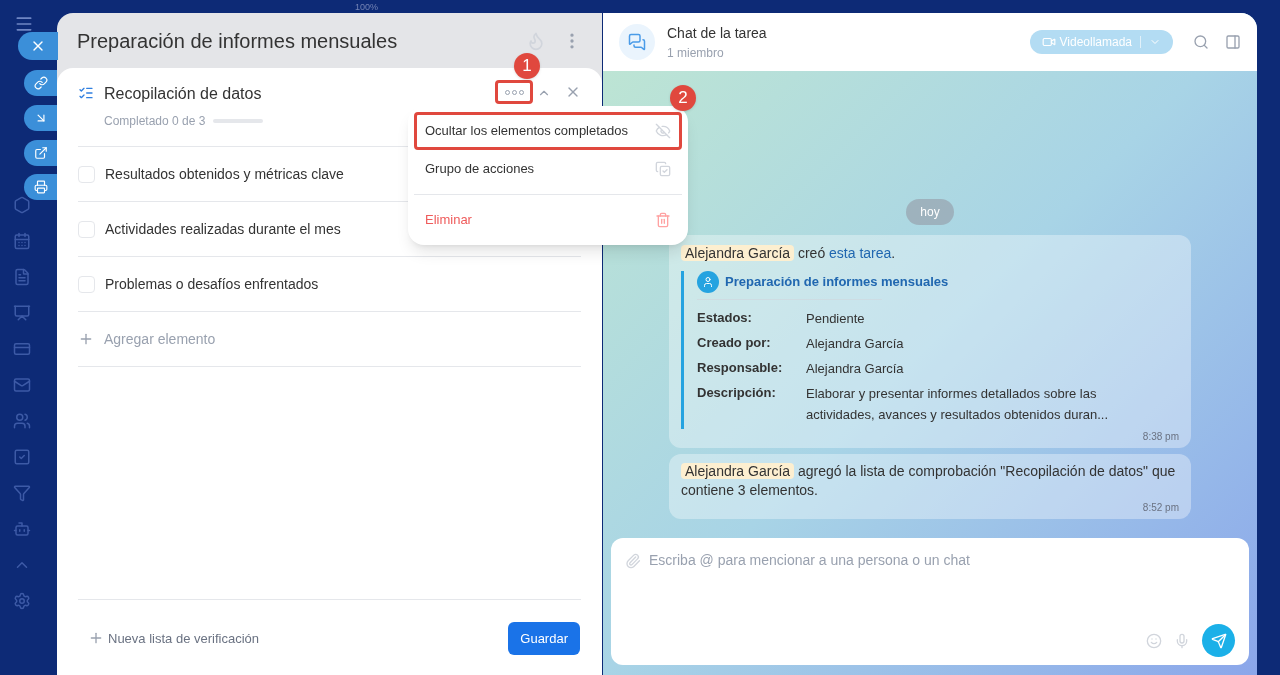 This screenshot has width=1280, height=675. I want to click on mail-icon, so click(21, 385).